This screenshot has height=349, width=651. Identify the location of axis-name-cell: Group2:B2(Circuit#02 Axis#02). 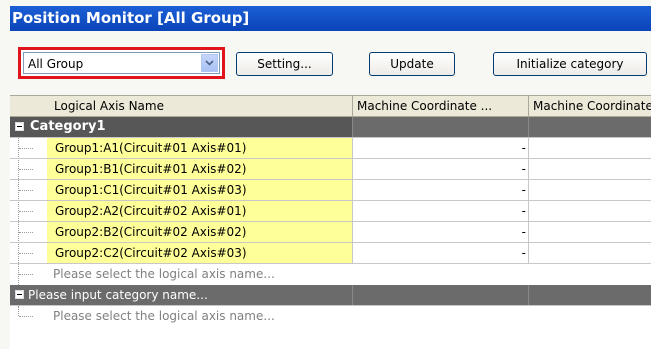
(199, 232).